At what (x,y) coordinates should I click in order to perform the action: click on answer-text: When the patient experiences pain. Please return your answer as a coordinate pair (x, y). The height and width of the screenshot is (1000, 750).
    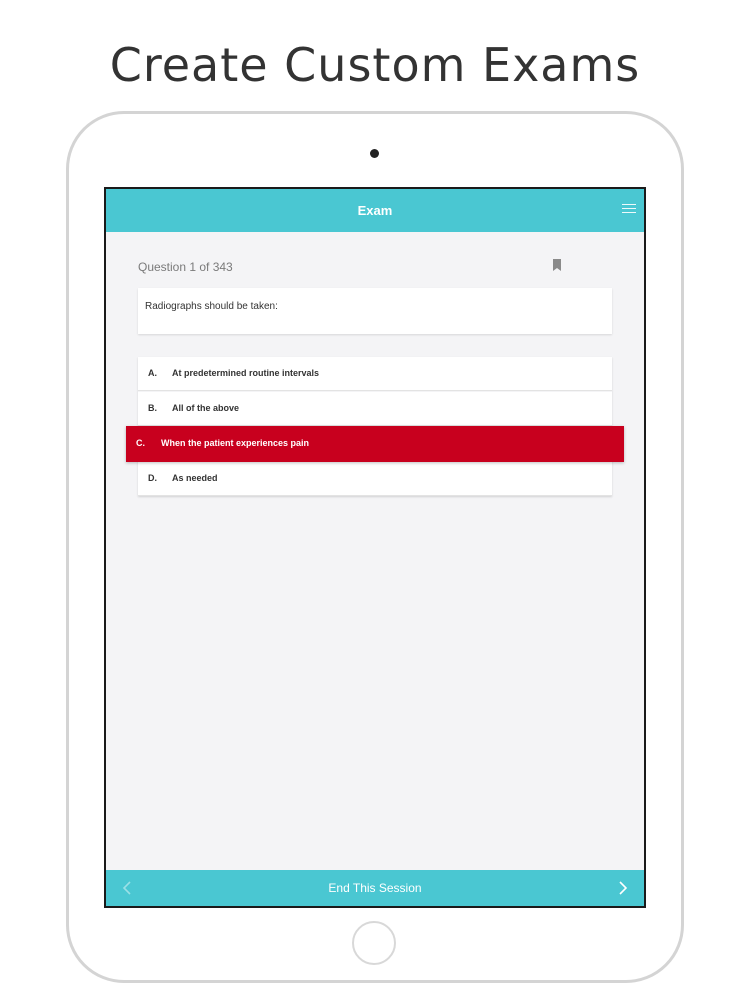
    Looking at the image, I should click on (235, 443).